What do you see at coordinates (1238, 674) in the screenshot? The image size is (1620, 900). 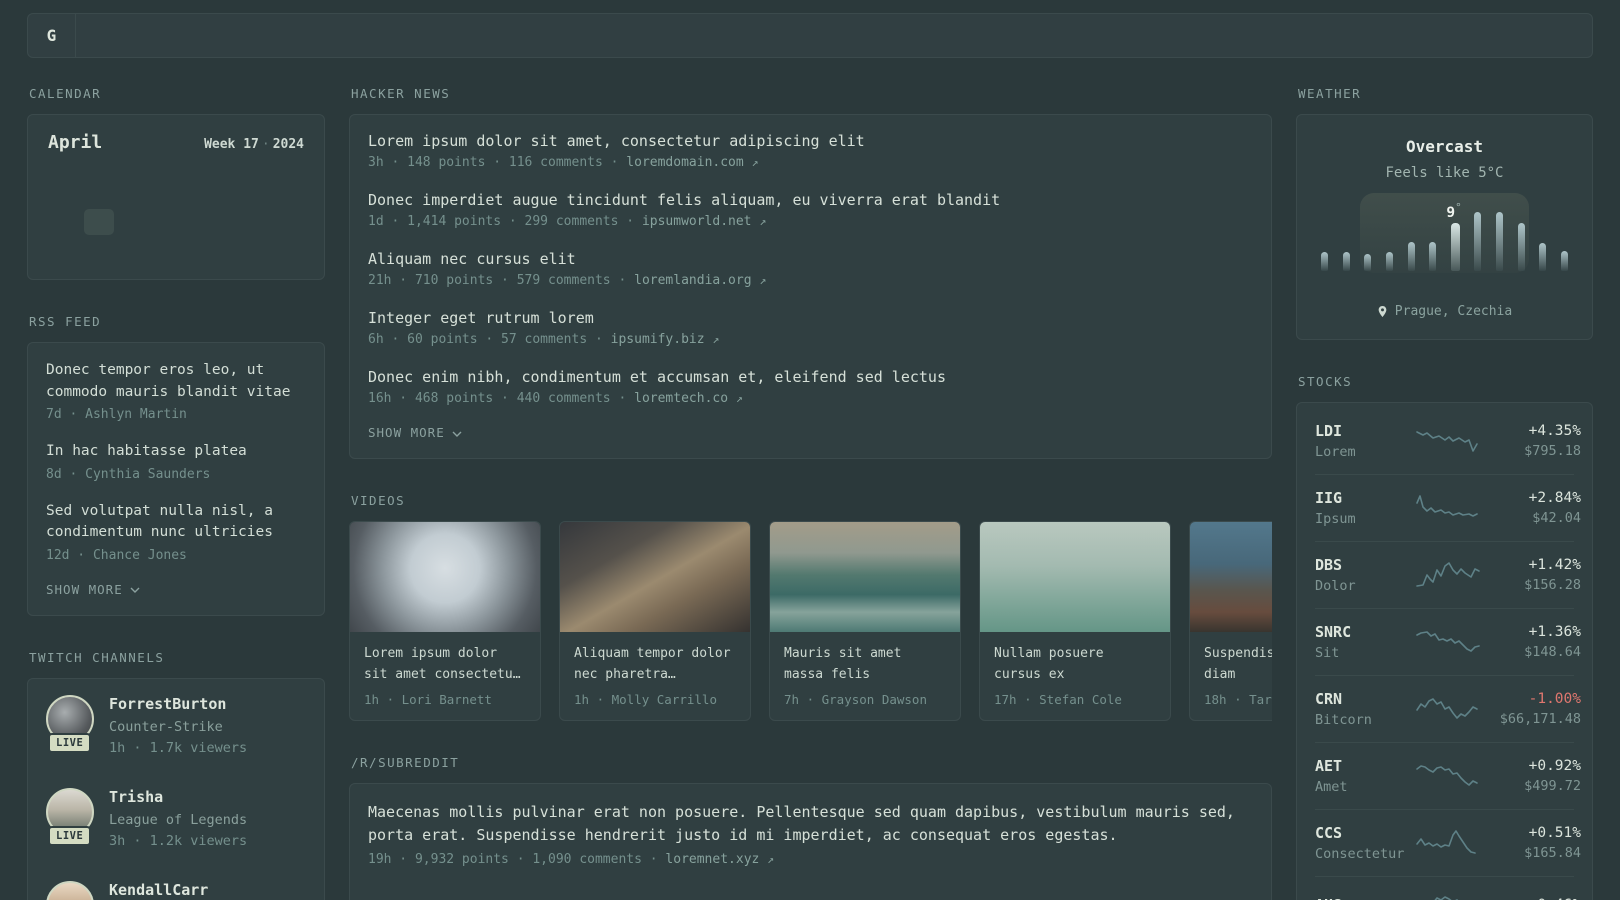 I see `video-title-line: diam` at bounding box center [1238, 674].